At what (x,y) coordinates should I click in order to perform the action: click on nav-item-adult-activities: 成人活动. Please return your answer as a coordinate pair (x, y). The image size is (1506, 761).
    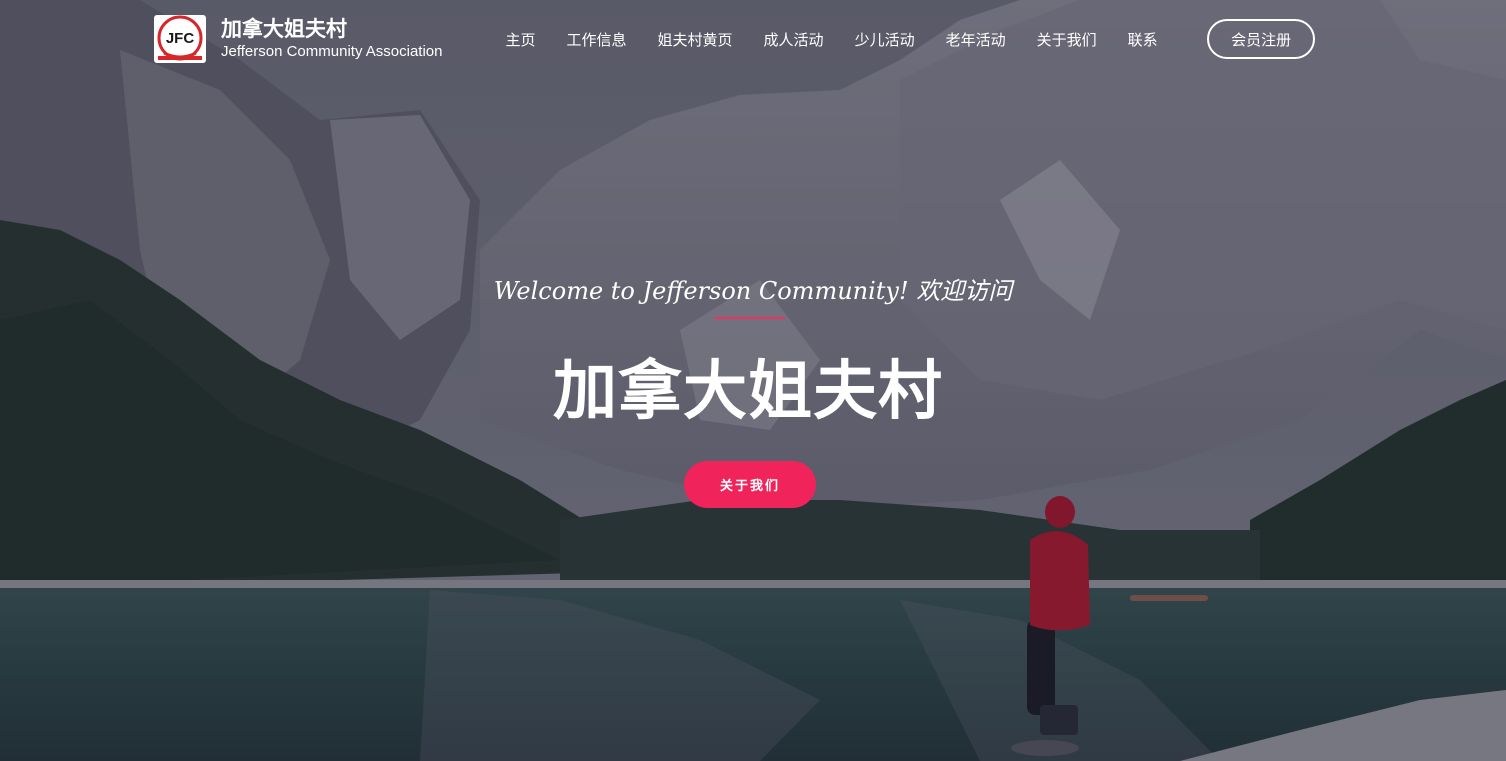
    Looking at the image, I should click on (793, 39).